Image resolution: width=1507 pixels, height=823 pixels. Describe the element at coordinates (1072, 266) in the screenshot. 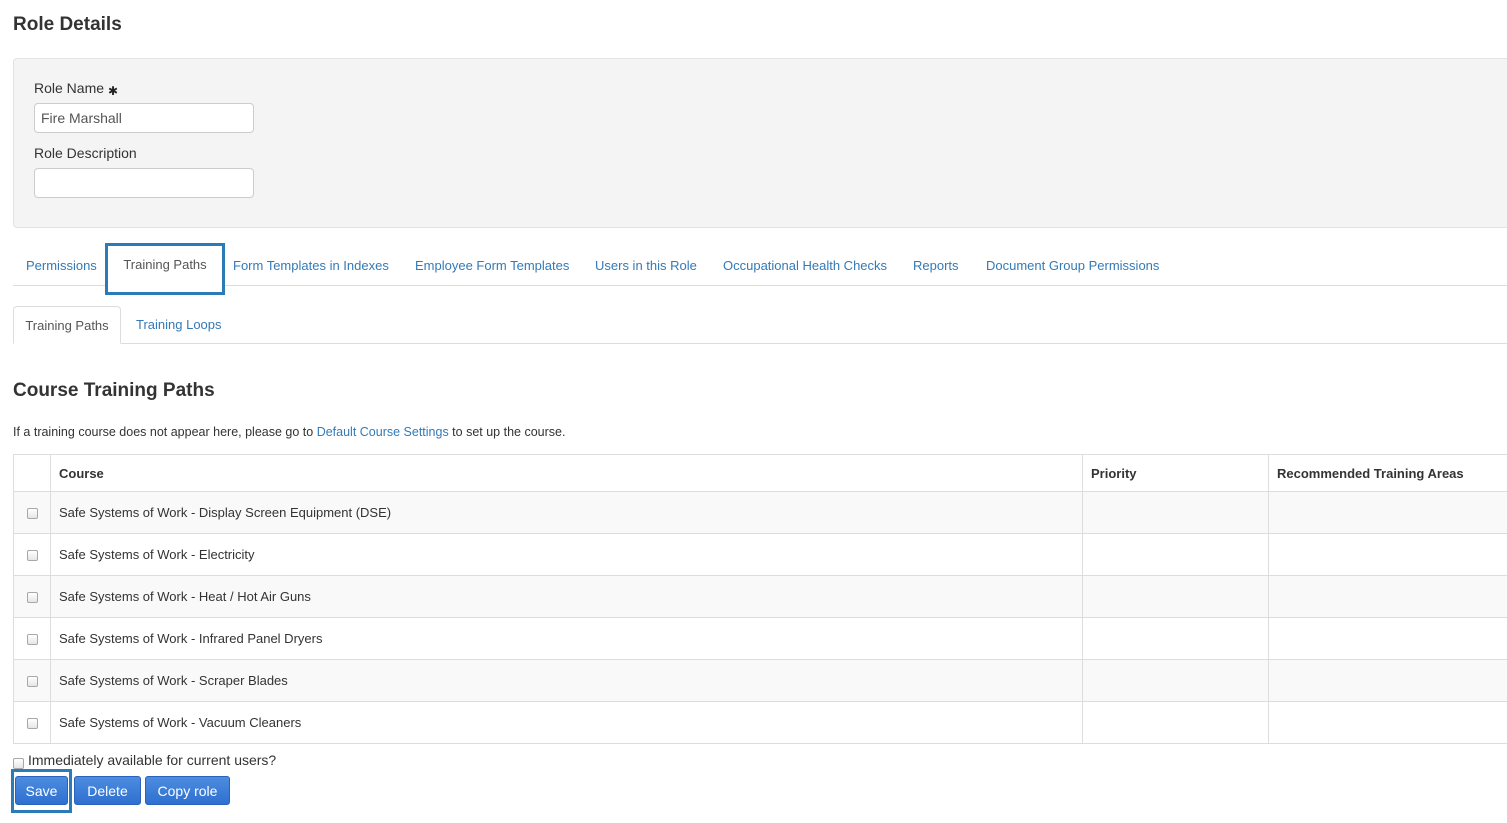

I see `tab-document-group-permissions: Document Group Permissions` at that location.